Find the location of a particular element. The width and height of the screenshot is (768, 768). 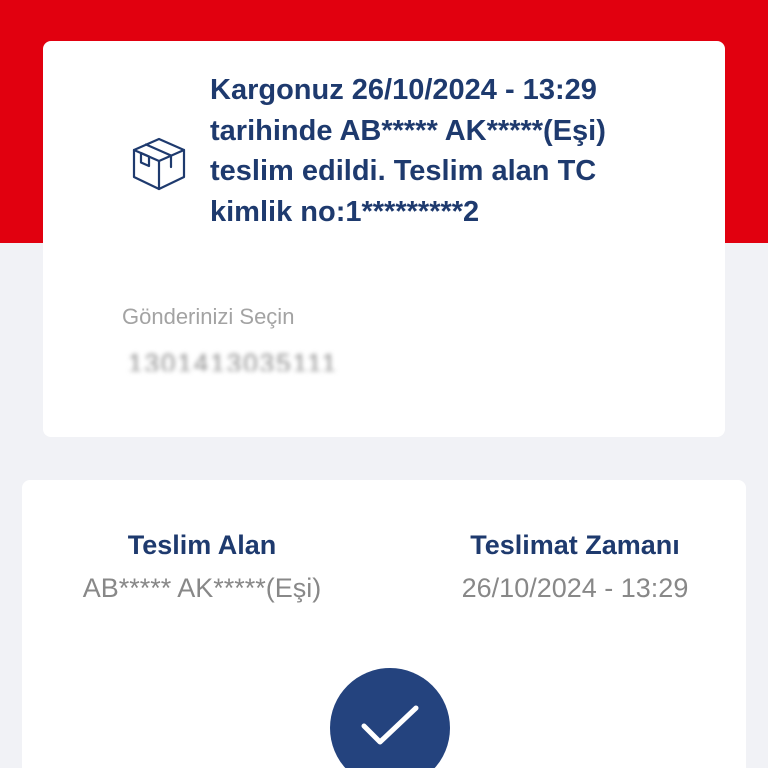

delivered-check-badge is located at coordinates (390, 718).